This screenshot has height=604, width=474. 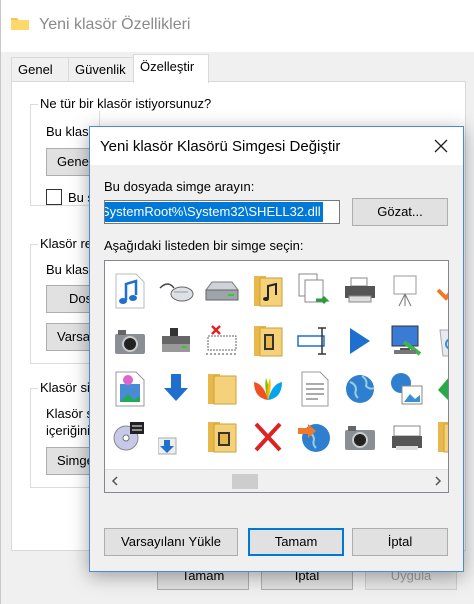 I want to click on download-small-icon, so click(x=167, y=446).